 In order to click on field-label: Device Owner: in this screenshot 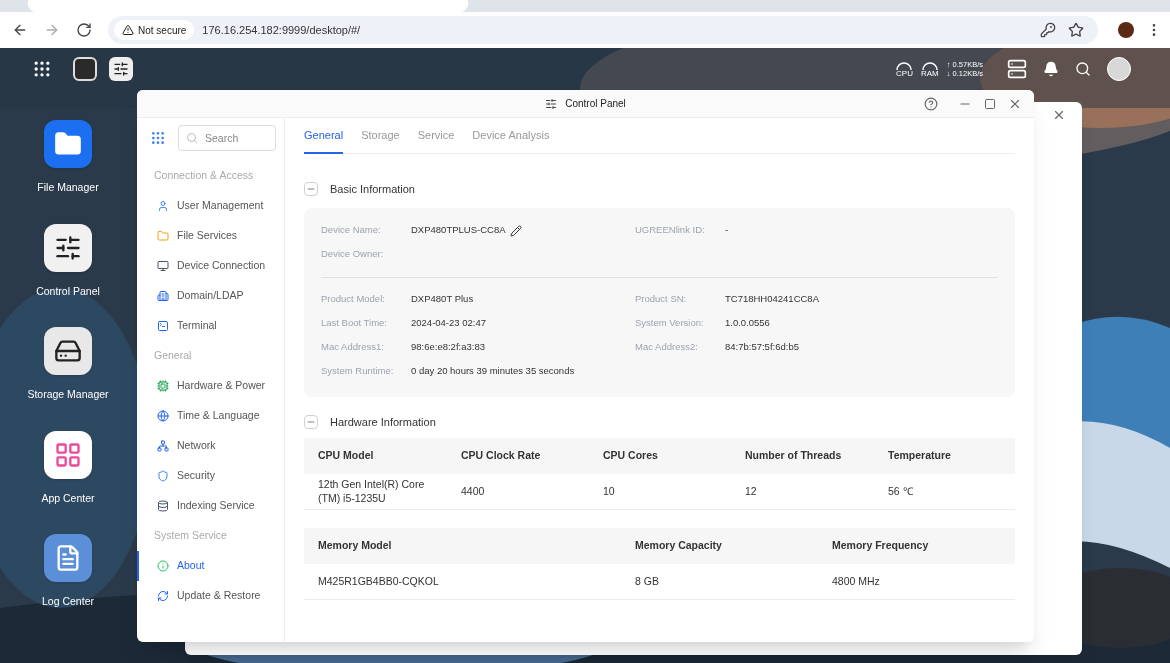, I will do `click(353, 254)`.